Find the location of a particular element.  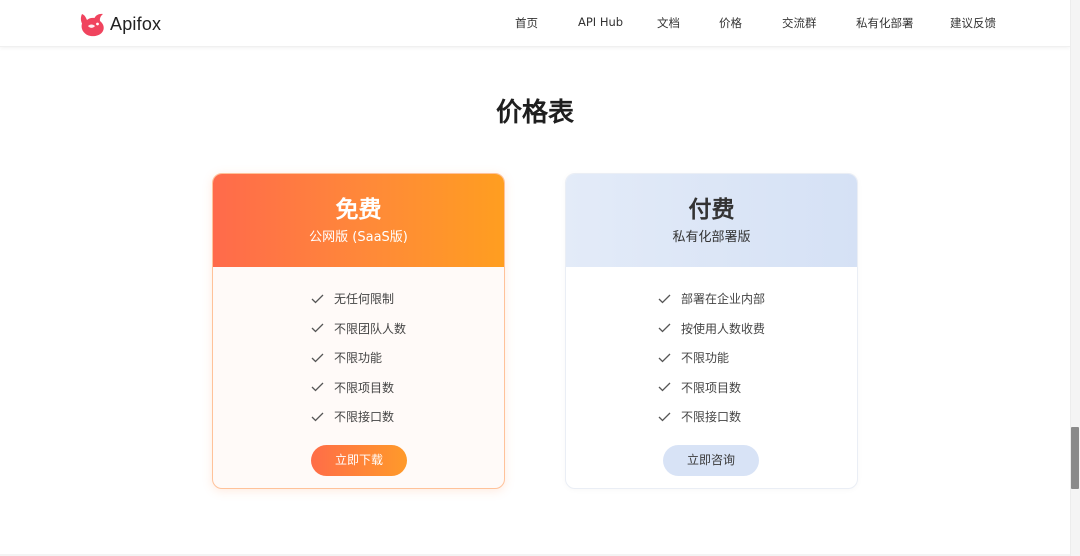

nav-item-feedback: 建议反馈 is located at coordinates (973, 23).